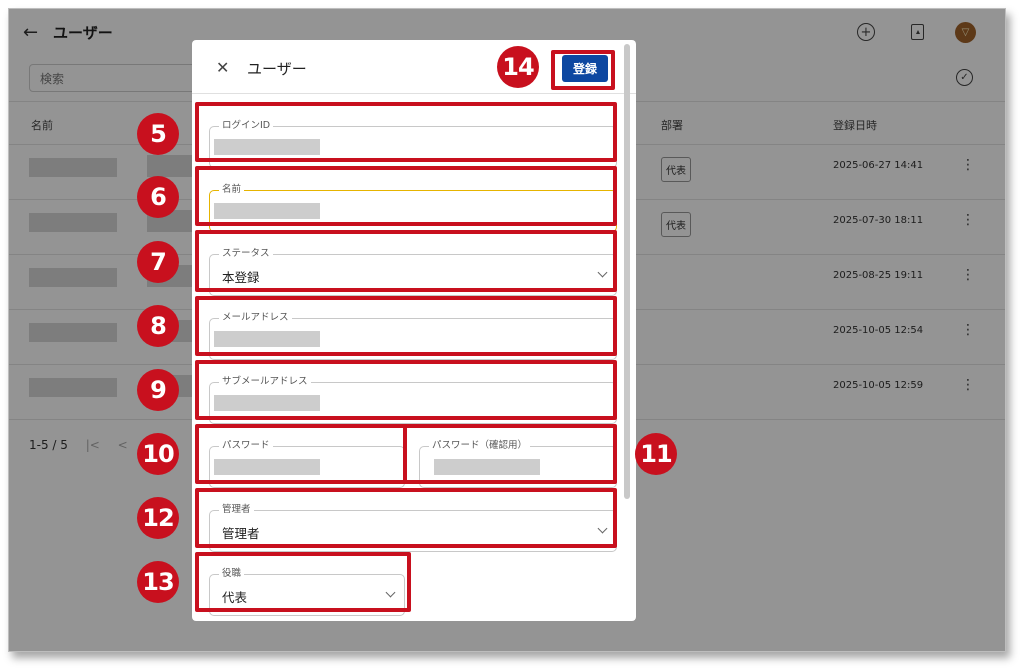  What do you see at coordinates (158, 518) in the screenshot?
I see `annotation-badge-12: 12` at bounding box center [158, 518].